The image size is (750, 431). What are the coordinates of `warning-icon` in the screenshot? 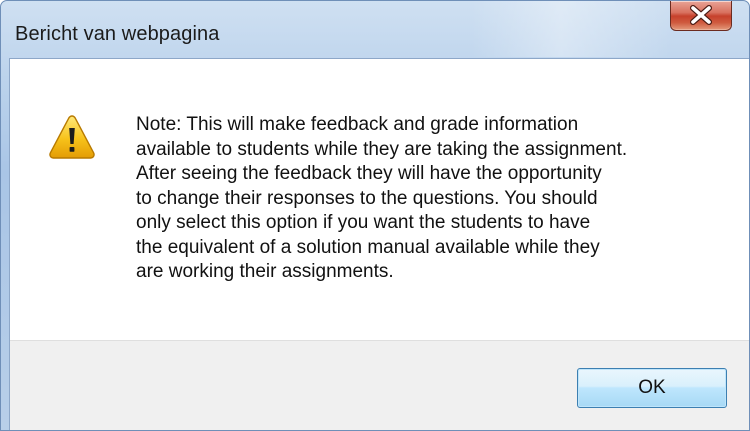 It's located at (72, 137).